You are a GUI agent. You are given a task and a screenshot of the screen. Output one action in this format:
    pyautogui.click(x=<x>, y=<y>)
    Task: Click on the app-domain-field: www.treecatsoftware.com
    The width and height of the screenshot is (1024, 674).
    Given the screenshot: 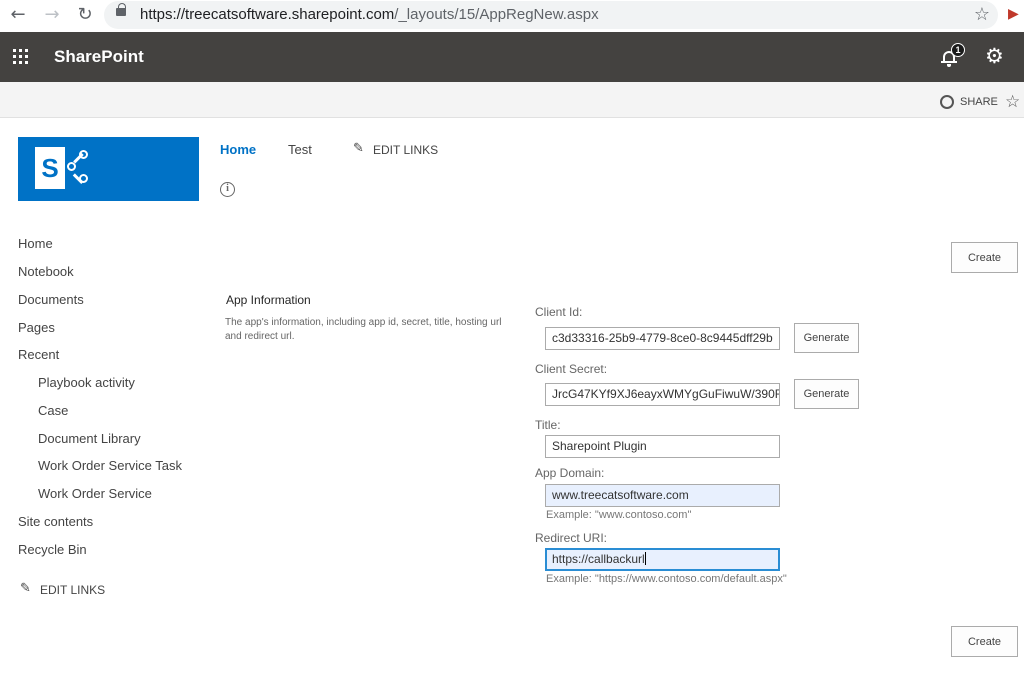 What is the action you would take?
    pyautogui.click(x=662, y=495)
    